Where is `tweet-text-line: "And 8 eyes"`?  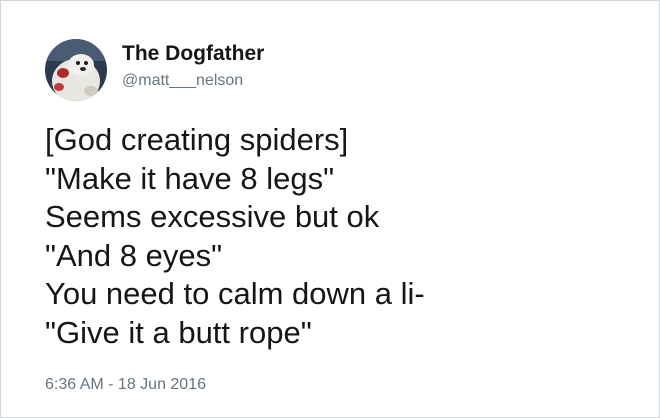
tweet-text-line: "And 8 eyes" is located at coordinates (134, 255).